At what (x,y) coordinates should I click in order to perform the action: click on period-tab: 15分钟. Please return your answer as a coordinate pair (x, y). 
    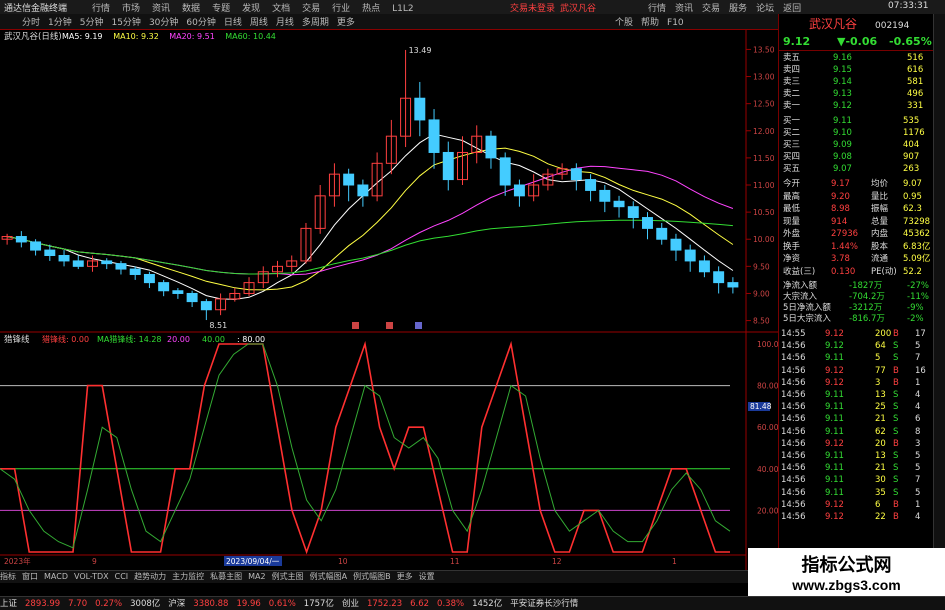
    Looking at the image, I should click on (125, 21).